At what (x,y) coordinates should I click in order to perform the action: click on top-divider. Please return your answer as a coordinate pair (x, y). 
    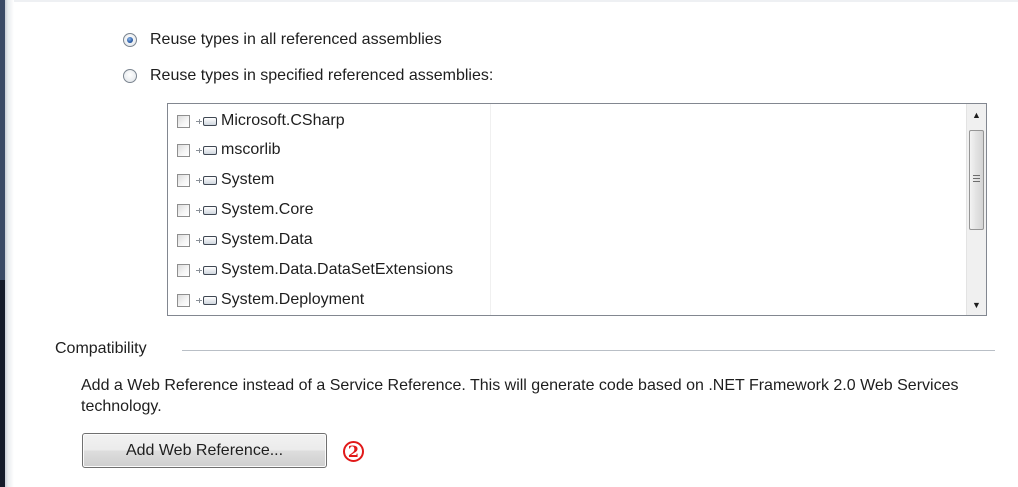
    Looking at the image, I should click on (516, 1).